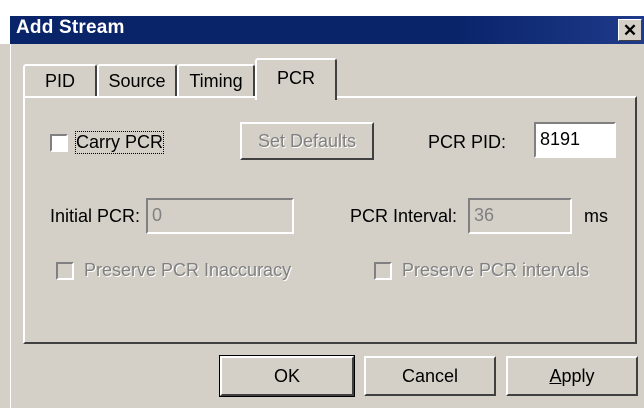 Image resolution: width=644 pixels, height=408 pixels. Describe the element at coordinates (383, 271) in the screenshot. I see `preserve-pcr-intervals-checkbox` at that location.